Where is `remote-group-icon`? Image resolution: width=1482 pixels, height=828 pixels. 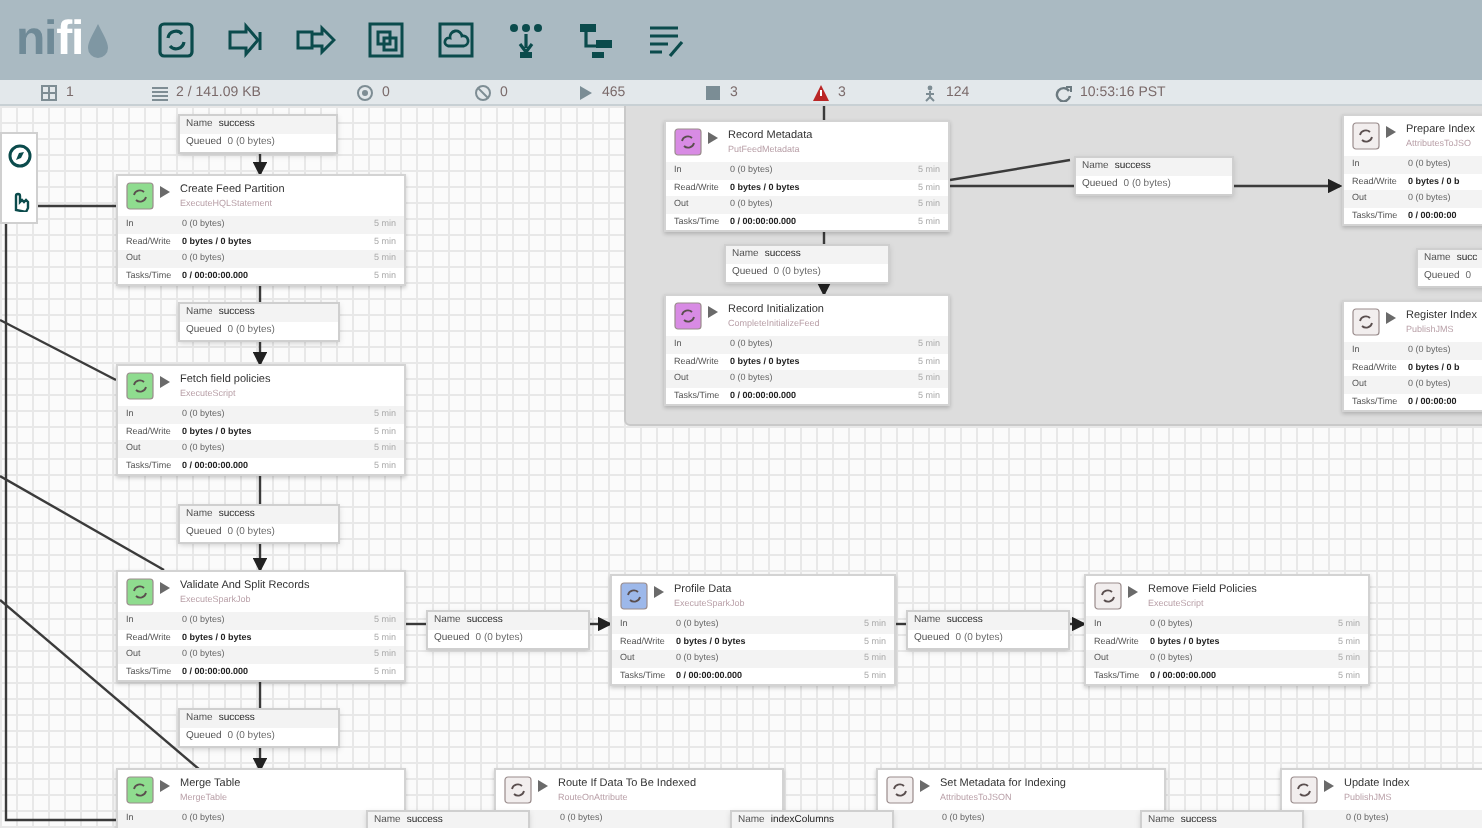
remote-group-icon is located at coordinates (456, 40).